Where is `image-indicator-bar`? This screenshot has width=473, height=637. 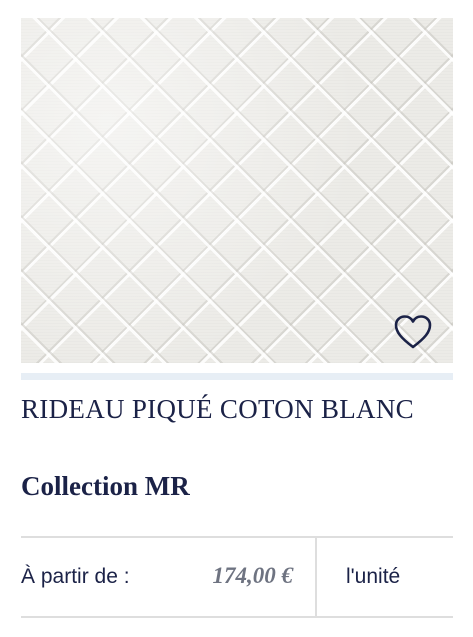 image-indicator-bar is located at coordinates (237, 376).